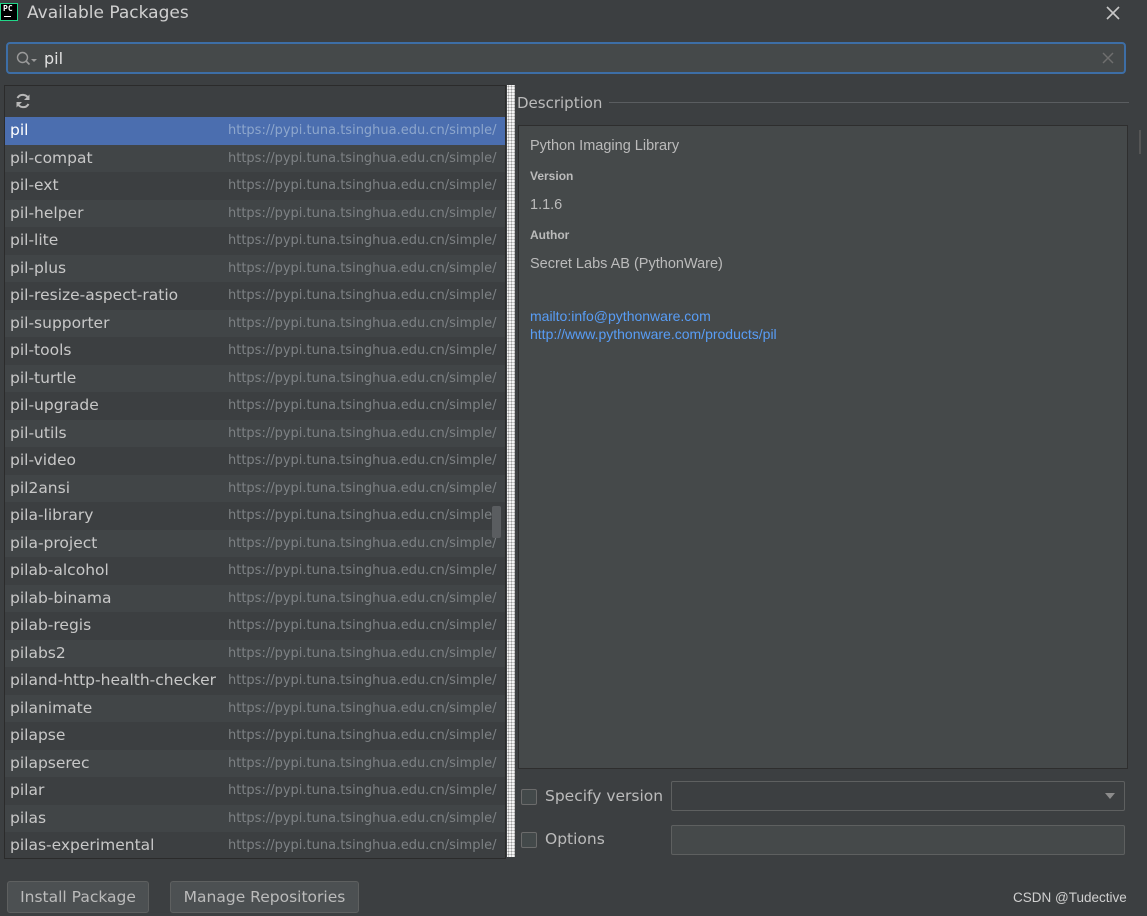  Describe the element at coordinates (1070, 897) in the screenshot. I see `watermark: CSDN @Tudective` at that location.